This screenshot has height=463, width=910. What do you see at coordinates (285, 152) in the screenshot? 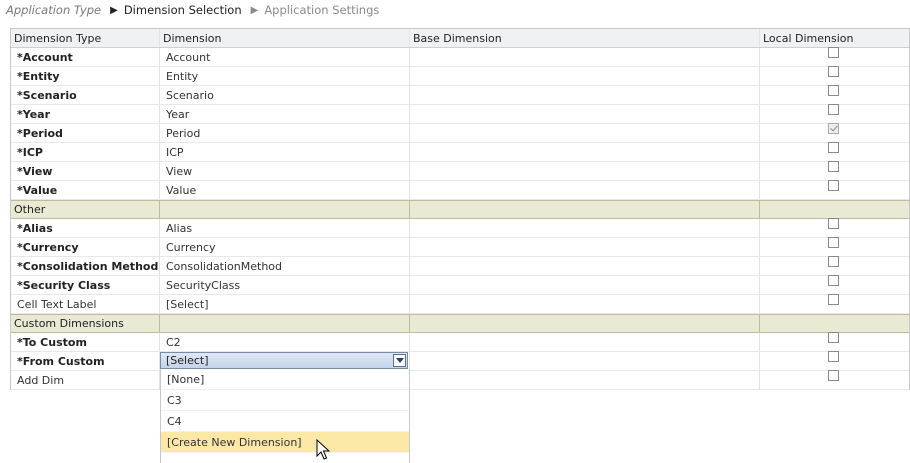
I see `dimension-cell: ICP` at bounding box center [285, 152].